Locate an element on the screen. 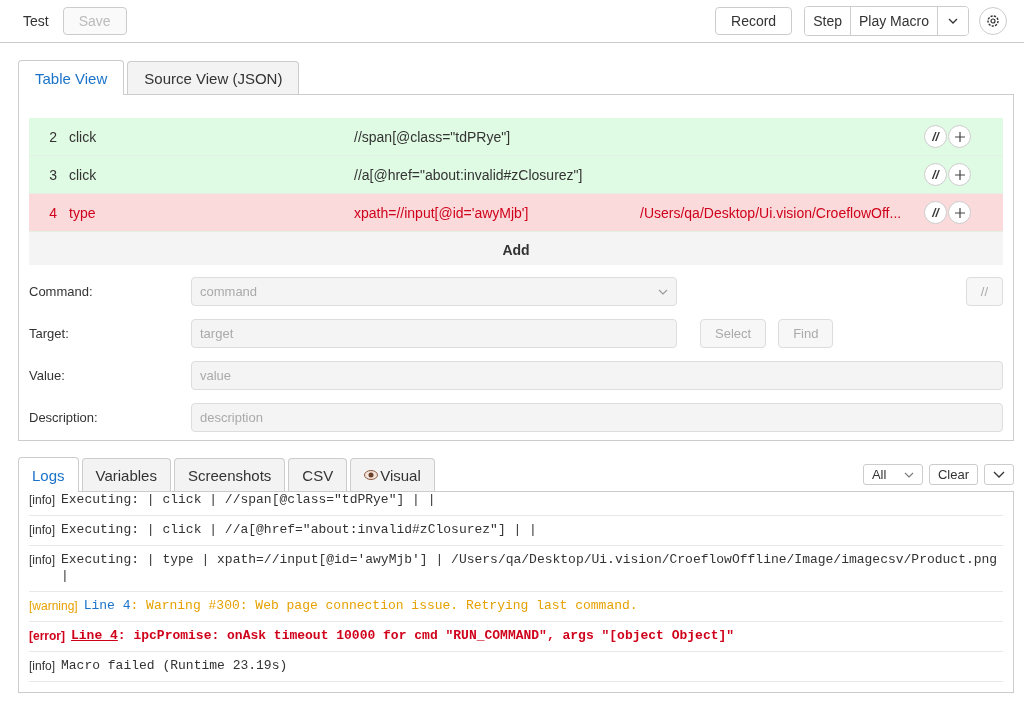 This screenshot has width=1024, height=703. log-tab: Variables is located at coordinates (126, 474).